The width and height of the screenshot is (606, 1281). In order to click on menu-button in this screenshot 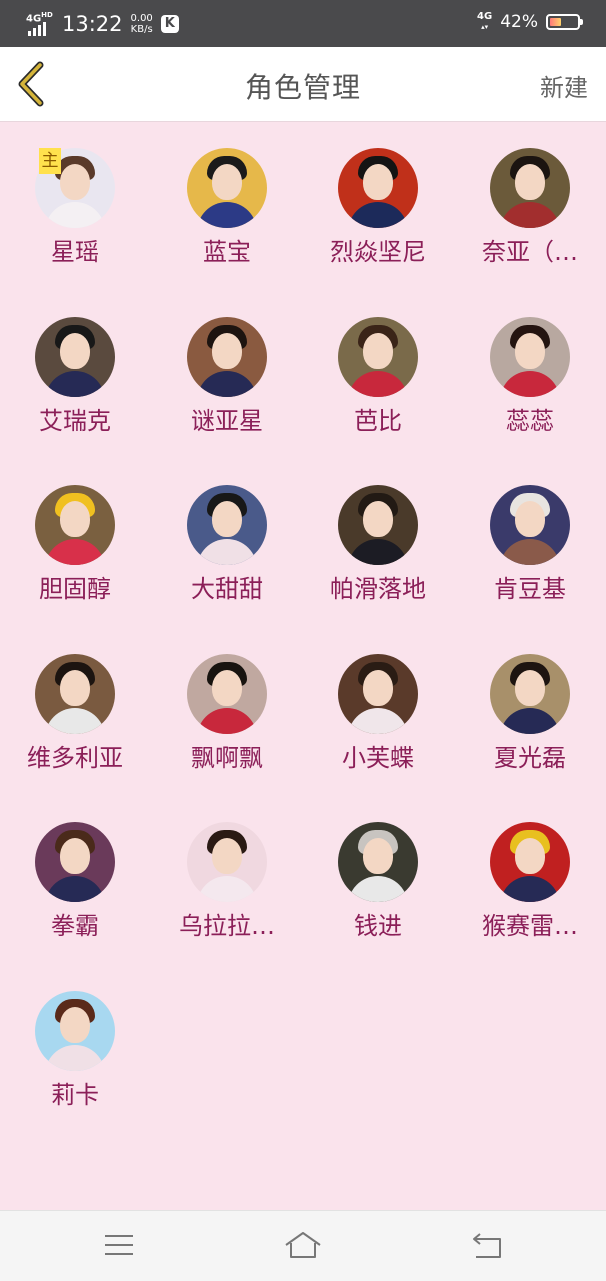, I will do `click(120, 1246)`.